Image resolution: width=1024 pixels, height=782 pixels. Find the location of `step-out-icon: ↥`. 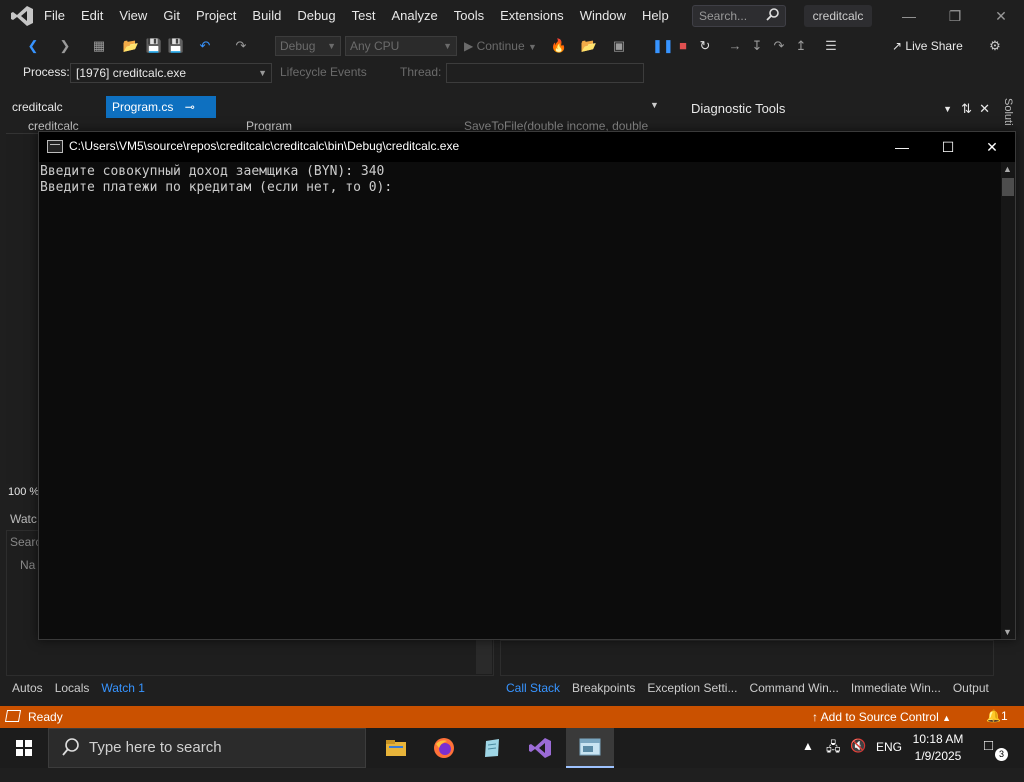

step-out-icon: ↥ is located at coordinates (801, 46).